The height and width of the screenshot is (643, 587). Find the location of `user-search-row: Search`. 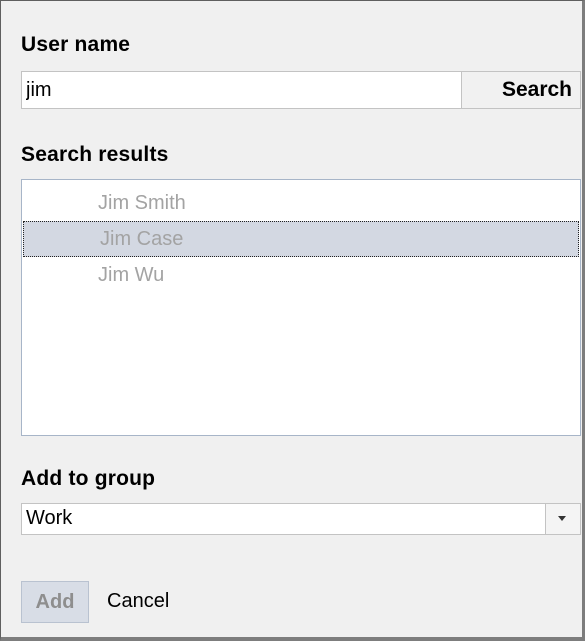

user-search-row: Search is located at coordinates (301, 90).